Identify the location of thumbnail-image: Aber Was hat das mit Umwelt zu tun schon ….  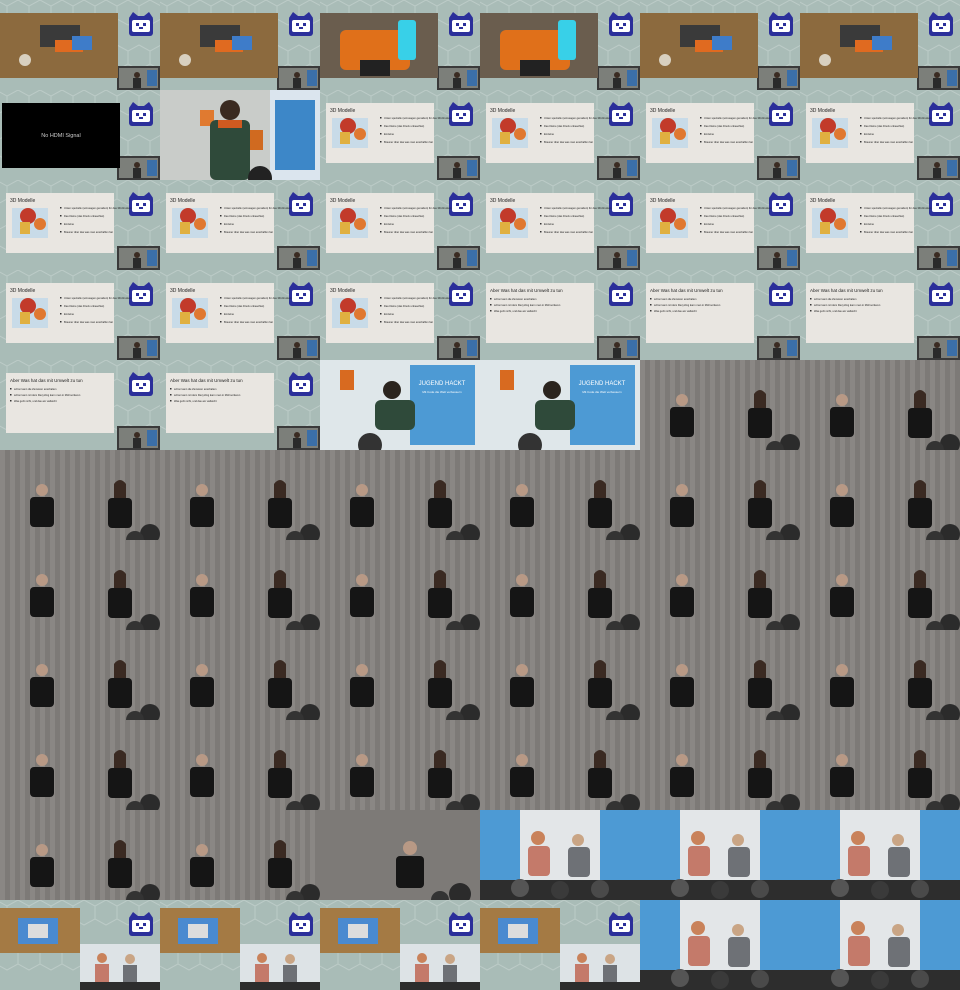
(880, 315).